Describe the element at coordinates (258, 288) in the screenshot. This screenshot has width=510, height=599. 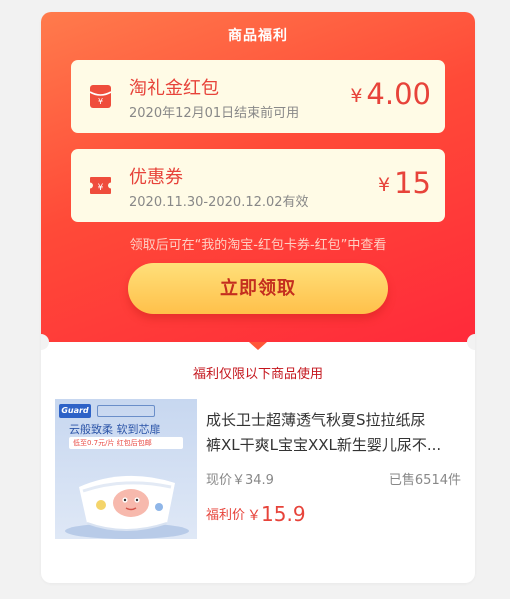
I see `claim-now-button: 立即领取` at that location.